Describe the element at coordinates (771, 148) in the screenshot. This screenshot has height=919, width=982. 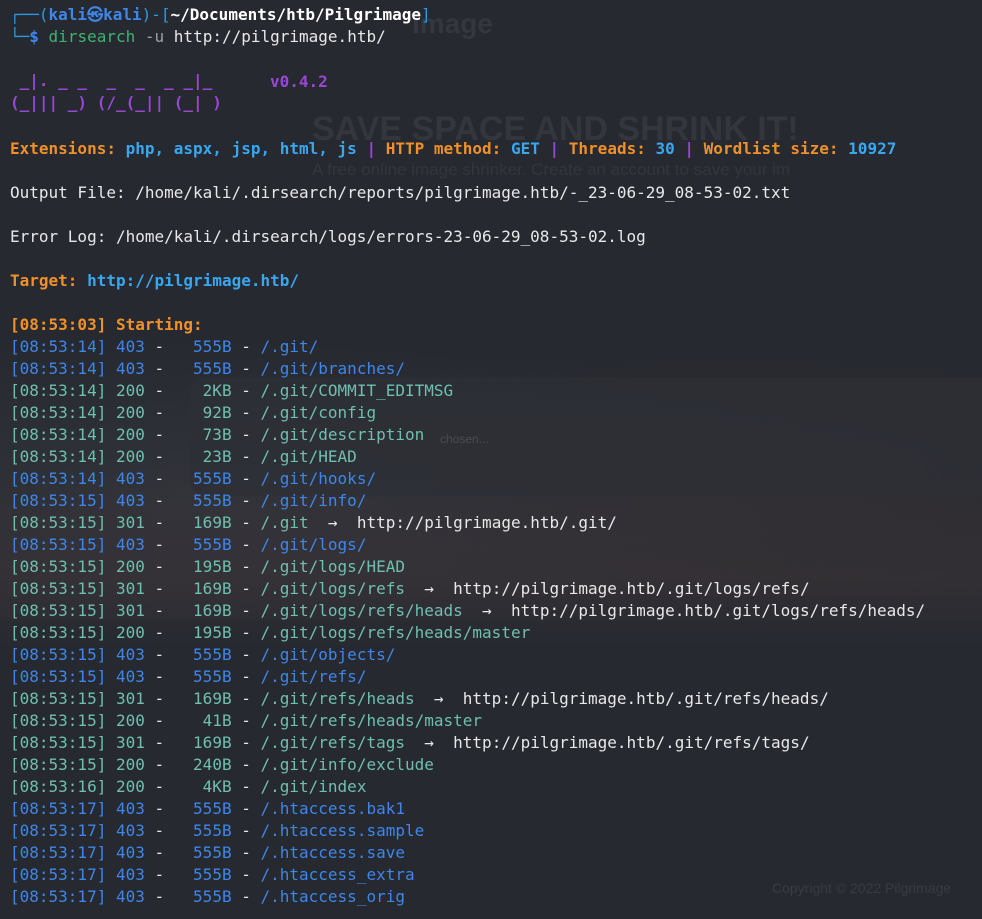
I see `wordlist-label: Wordlist size:` at that location.